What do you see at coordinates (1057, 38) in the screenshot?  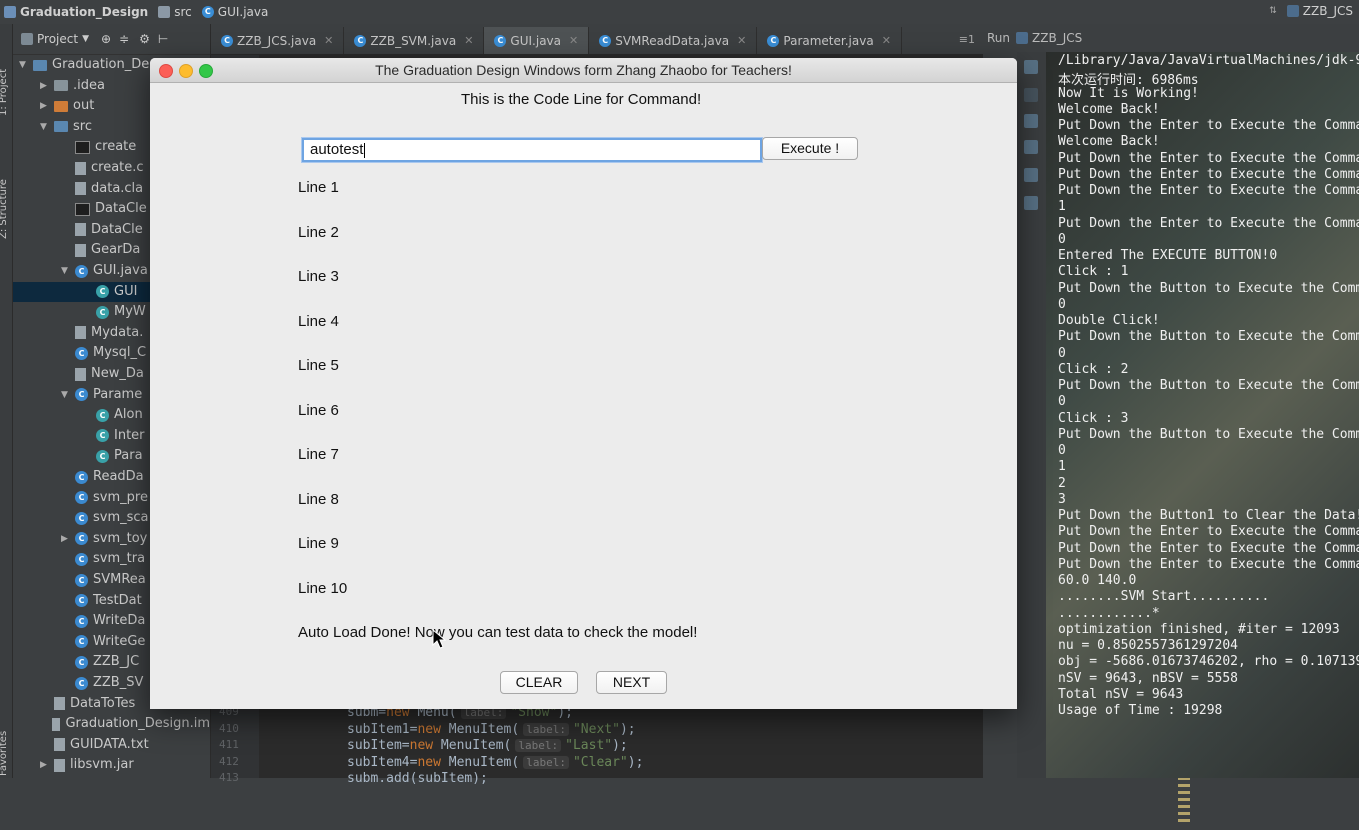 I see `run-config-tab: ZZB_JCS` at bounding box center [1057, 38].